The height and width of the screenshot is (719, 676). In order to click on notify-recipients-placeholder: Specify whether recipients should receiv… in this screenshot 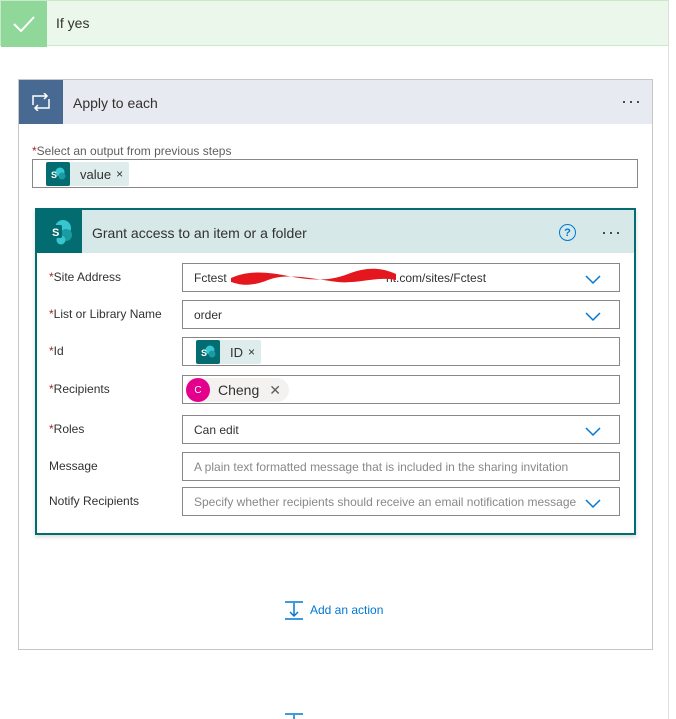, I will do `click(385, 502)`.